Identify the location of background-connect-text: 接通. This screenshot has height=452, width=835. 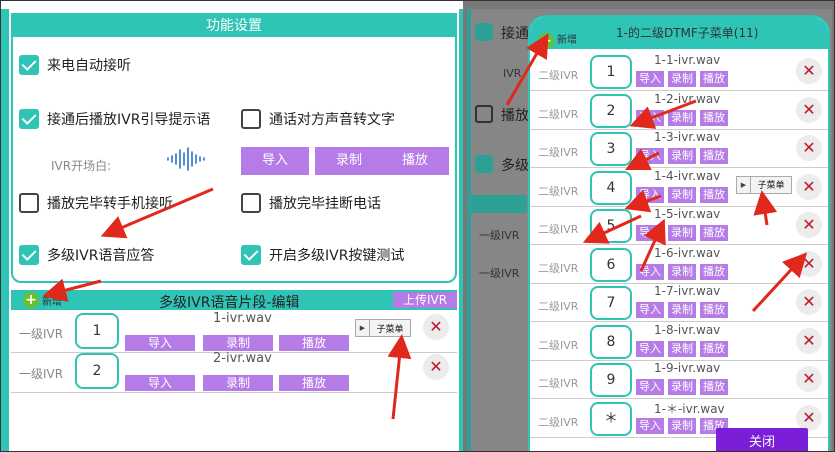
(515, 34).